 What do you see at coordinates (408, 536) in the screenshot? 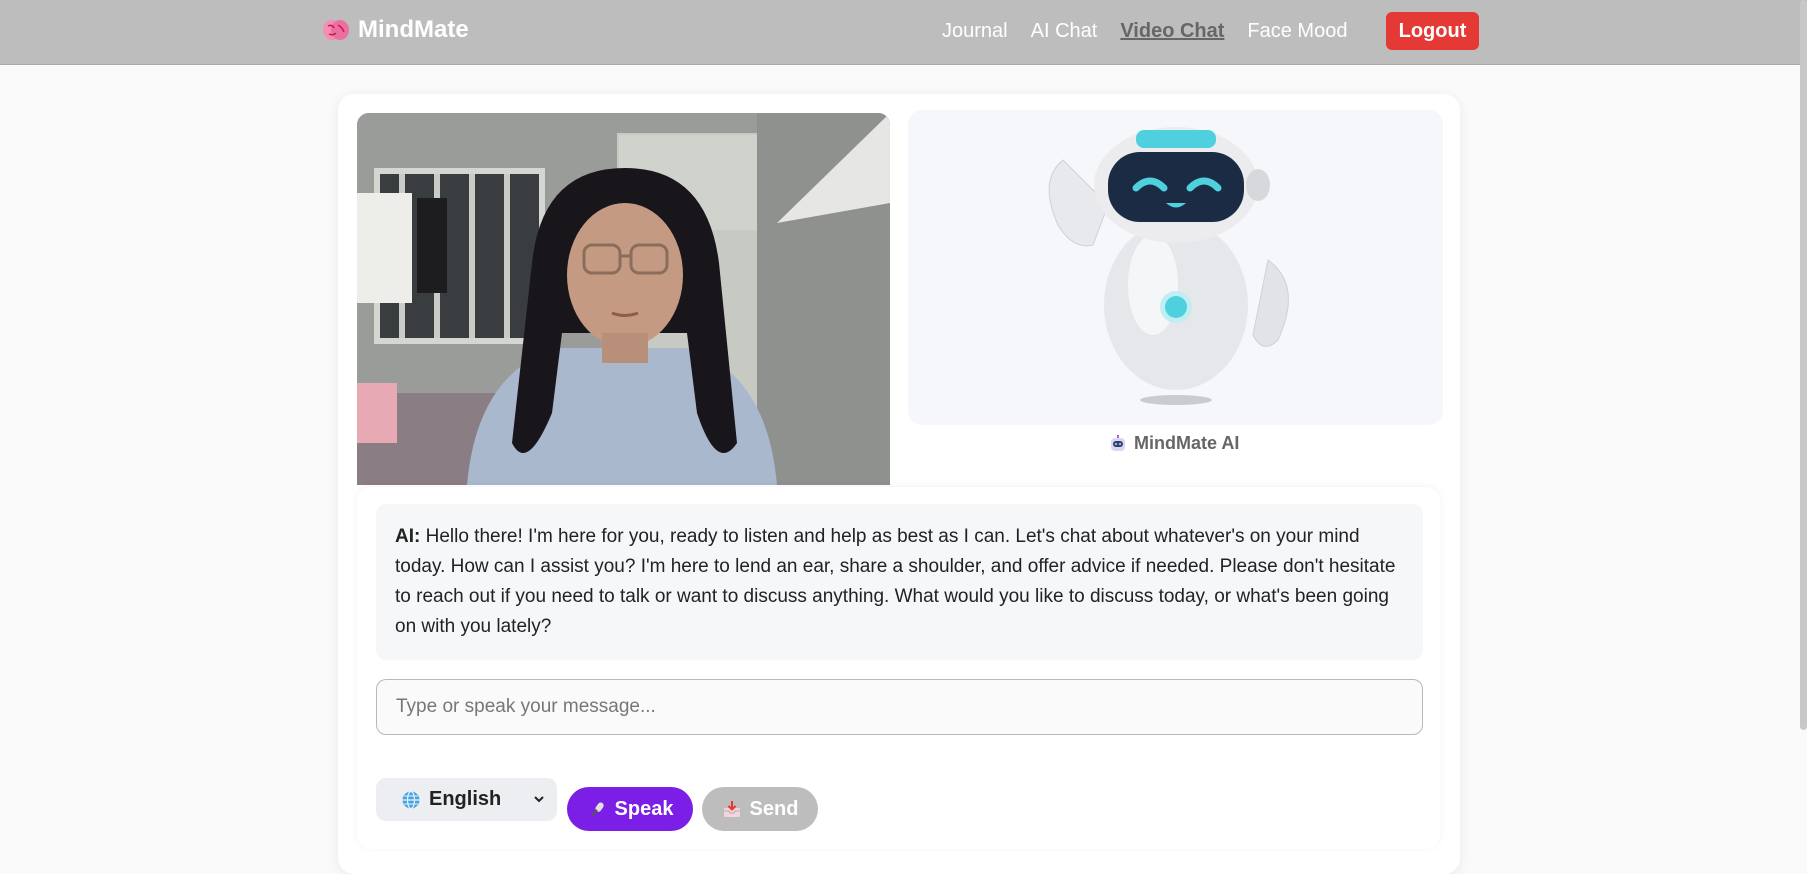
I see `message-speaker: AI:` at bounding box center [408, 536].